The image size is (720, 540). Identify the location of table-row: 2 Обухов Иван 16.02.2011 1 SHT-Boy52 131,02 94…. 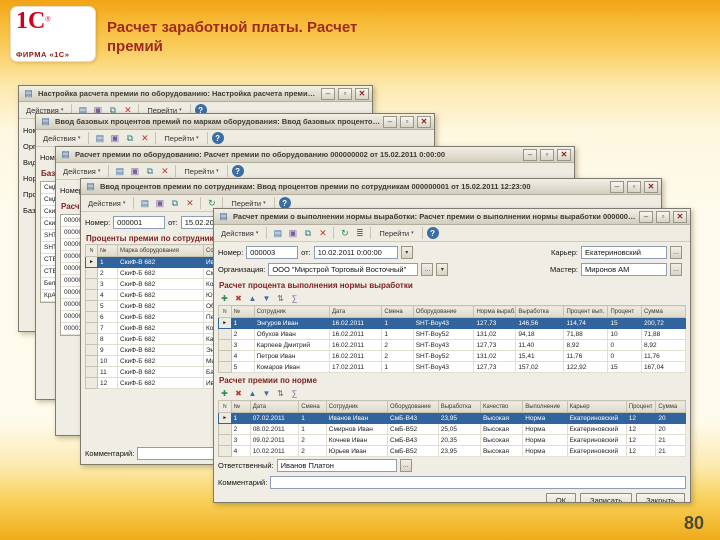
(452, 334).